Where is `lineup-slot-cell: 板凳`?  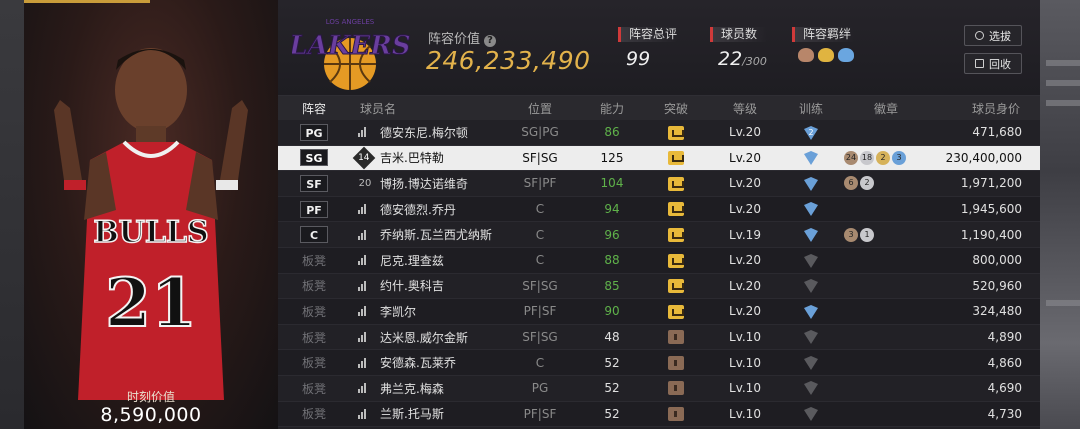
lineup-slot-cell: 板凳 is located at coordinates (314, 337).